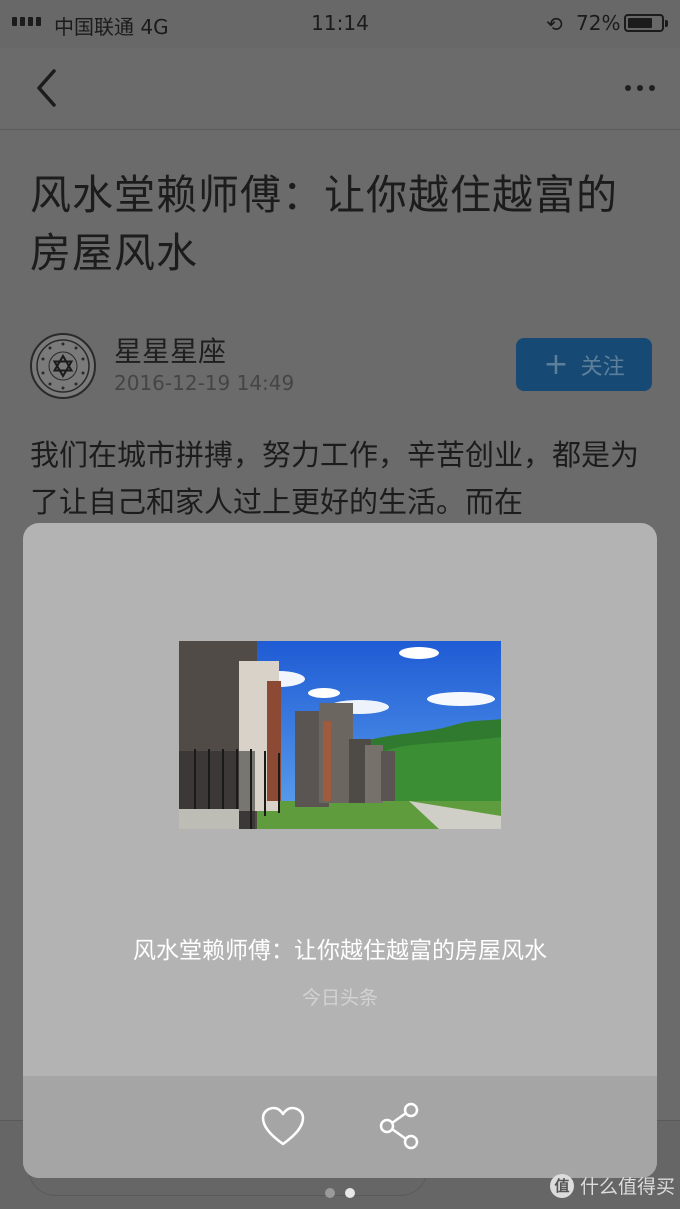 This screenshot has width=680, height=1209. What do you see at coordinates (554, 24) in the screenshot?
I see `rotation-lock-icon: ⟲` at bounding box center [554, 24].